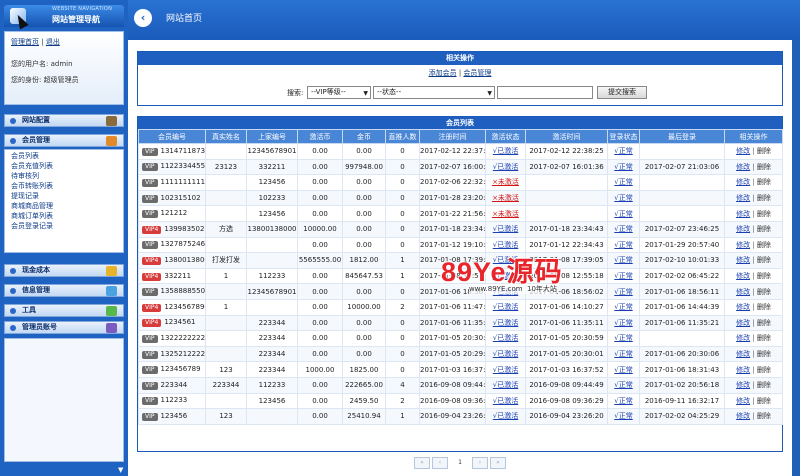 The height and width of the screenshot is (476, 800). I want to click on submenu-product-manage: 商城商品管理, so click(67, 206).